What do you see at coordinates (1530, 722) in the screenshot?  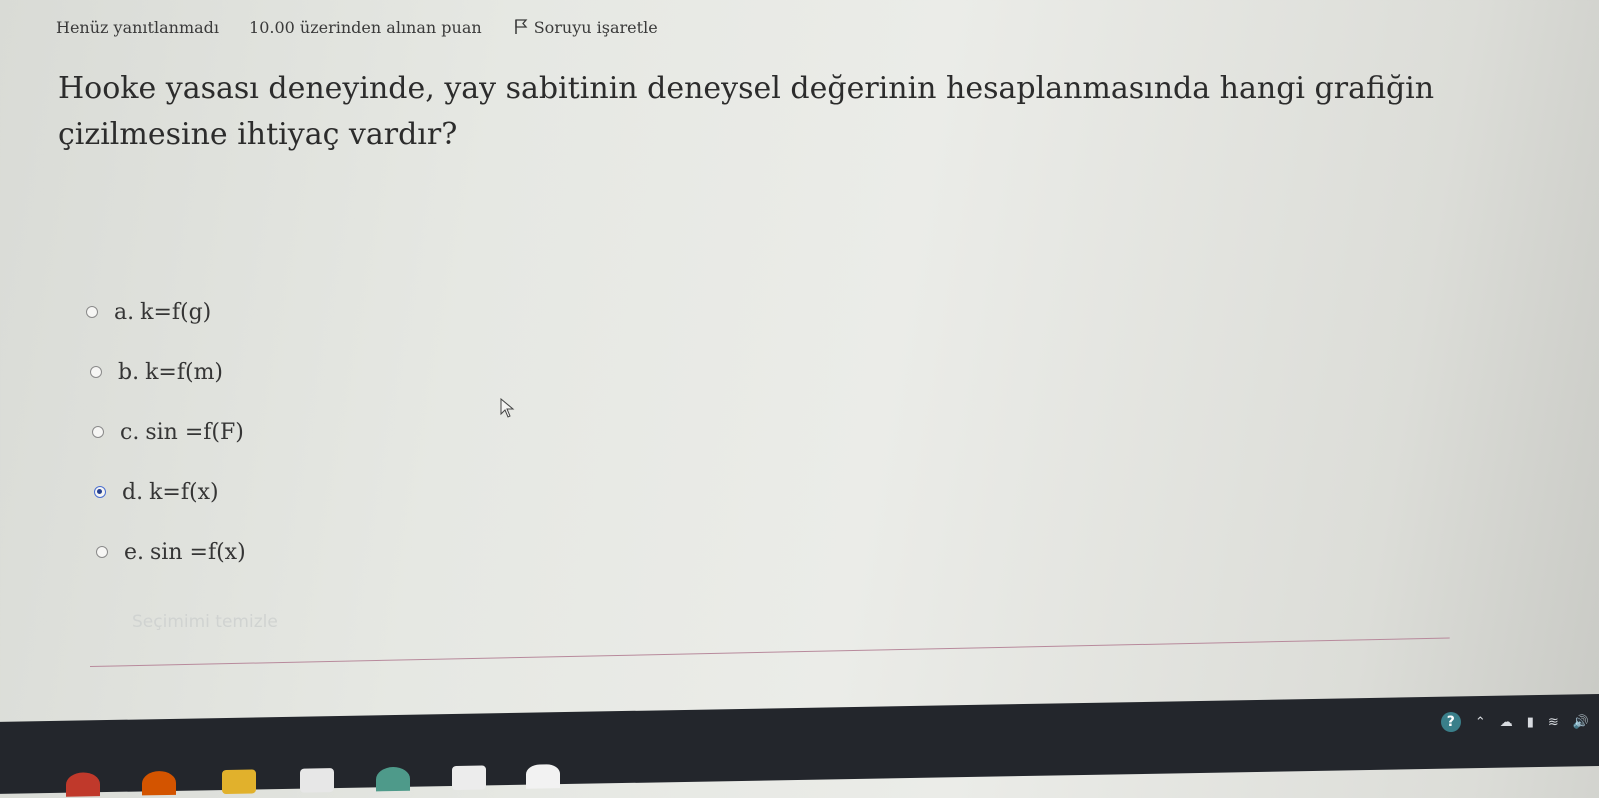 I see `battery-icon: ▮` at bounding box center [1530, 722].